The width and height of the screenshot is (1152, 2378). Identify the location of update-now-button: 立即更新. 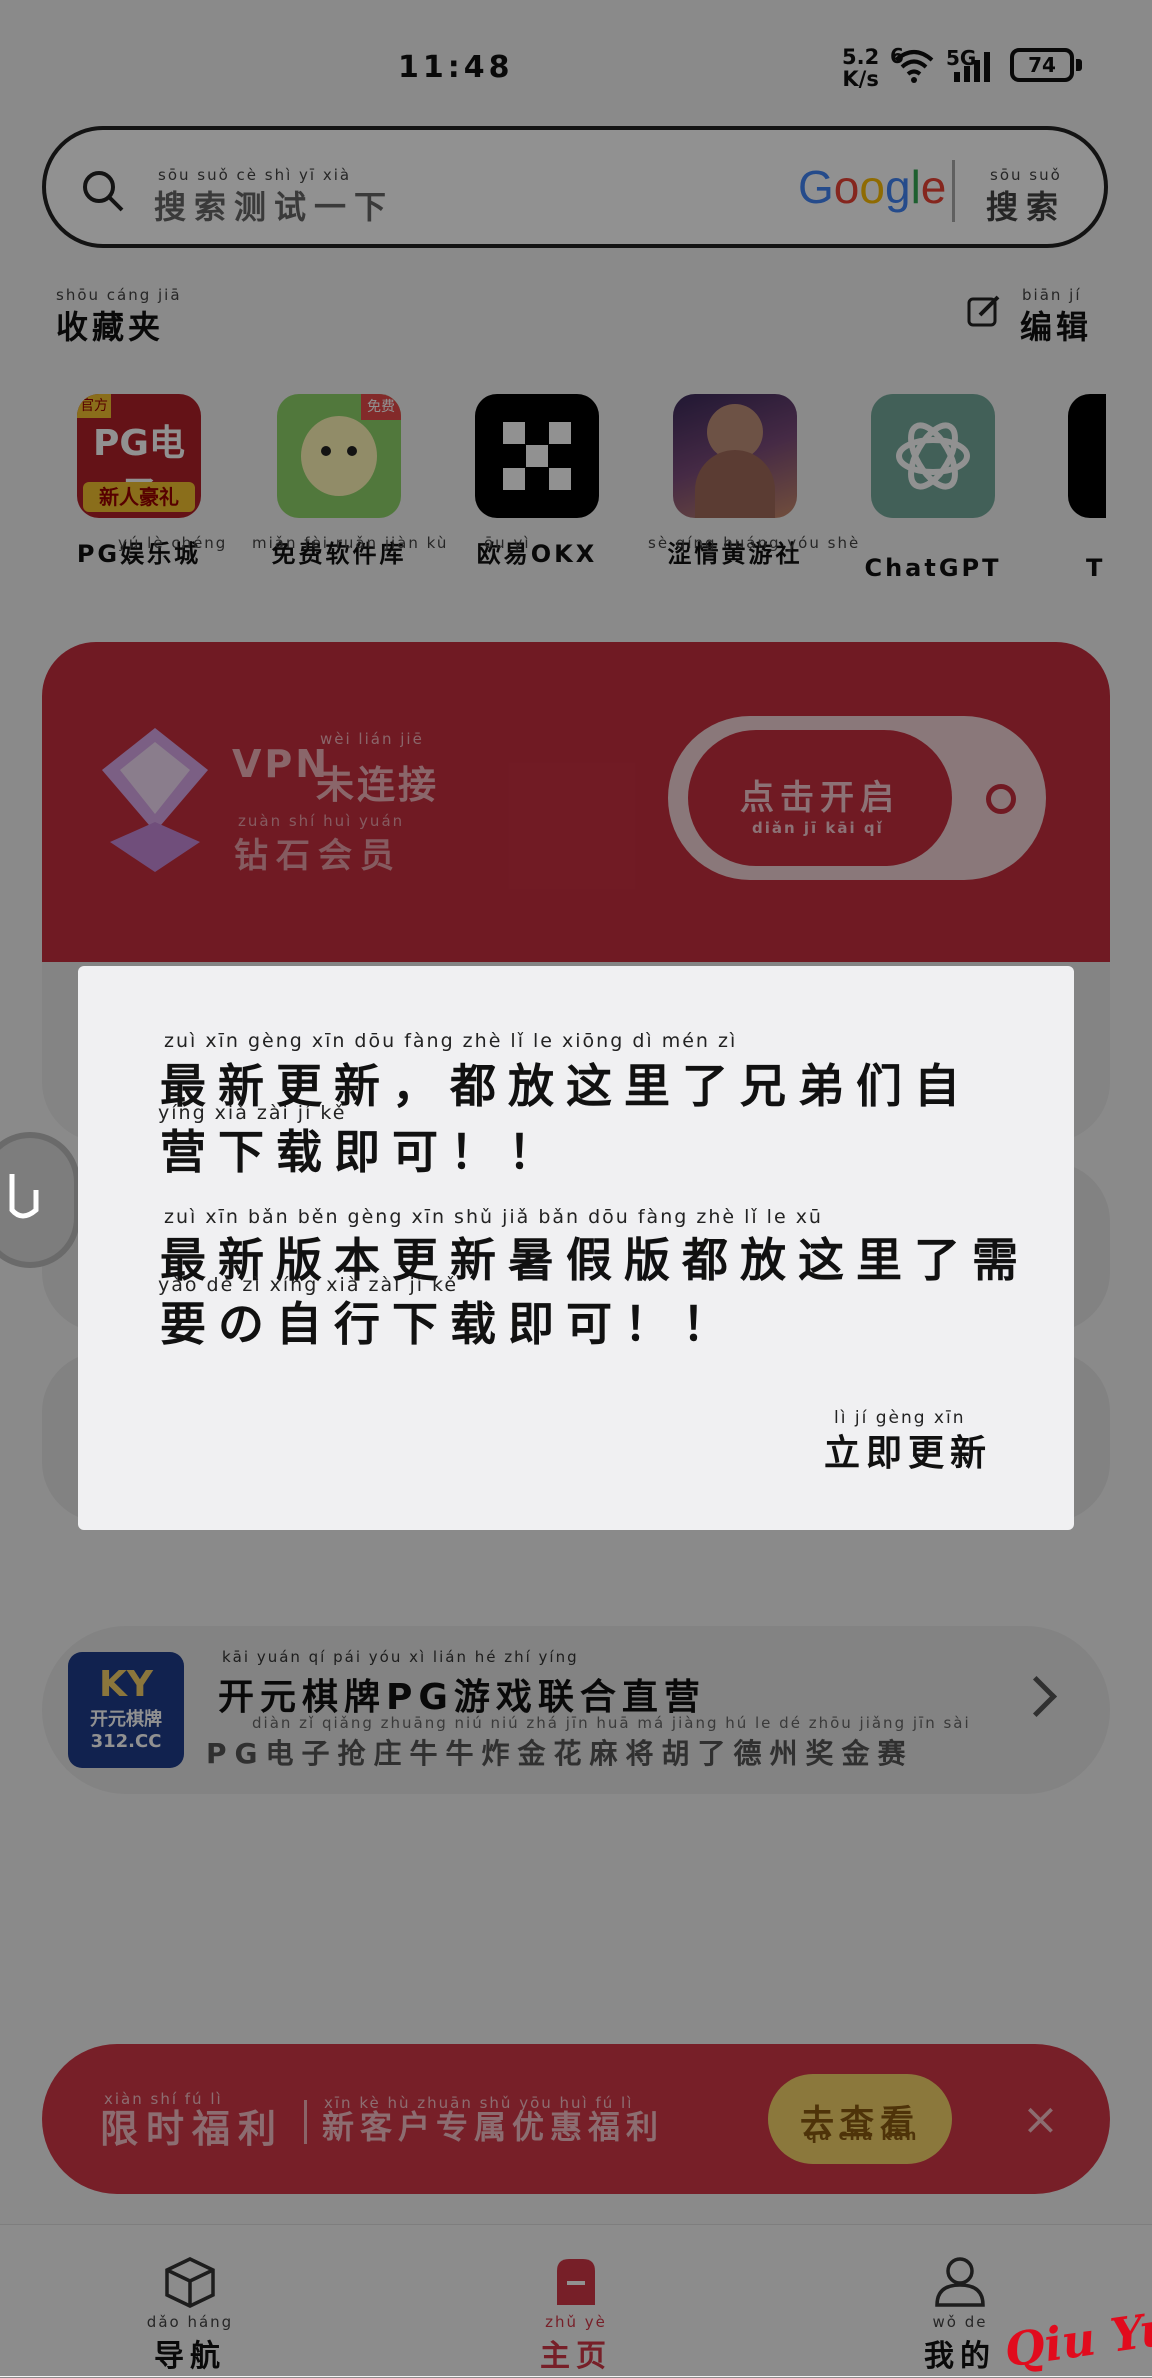
(908, 1450).